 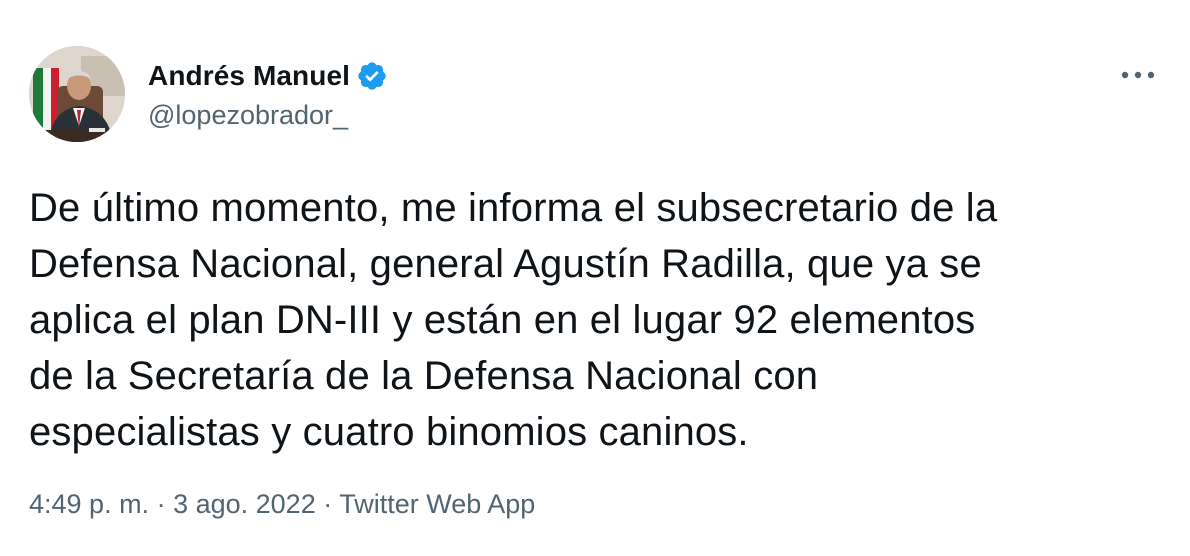 I want to click on author-display-name: Andrés Manuel, so click(x=249, y=76).